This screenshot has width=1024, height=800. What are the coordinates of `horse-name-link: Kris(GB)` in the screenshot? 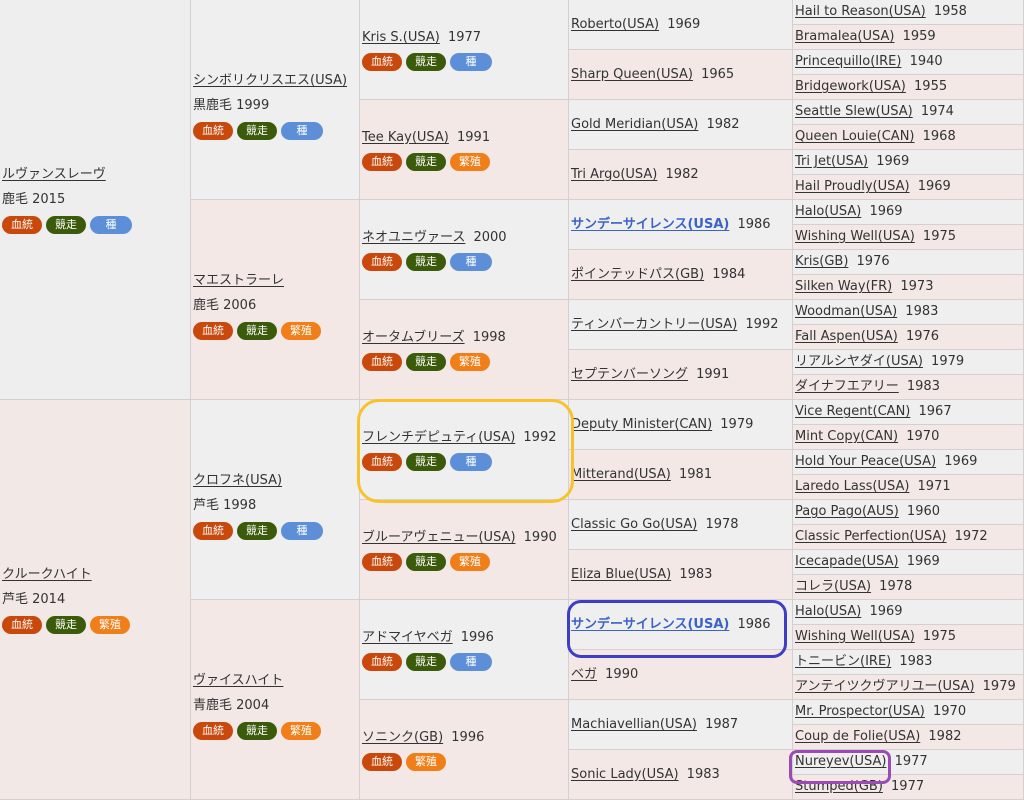 It's located at (823, 261).